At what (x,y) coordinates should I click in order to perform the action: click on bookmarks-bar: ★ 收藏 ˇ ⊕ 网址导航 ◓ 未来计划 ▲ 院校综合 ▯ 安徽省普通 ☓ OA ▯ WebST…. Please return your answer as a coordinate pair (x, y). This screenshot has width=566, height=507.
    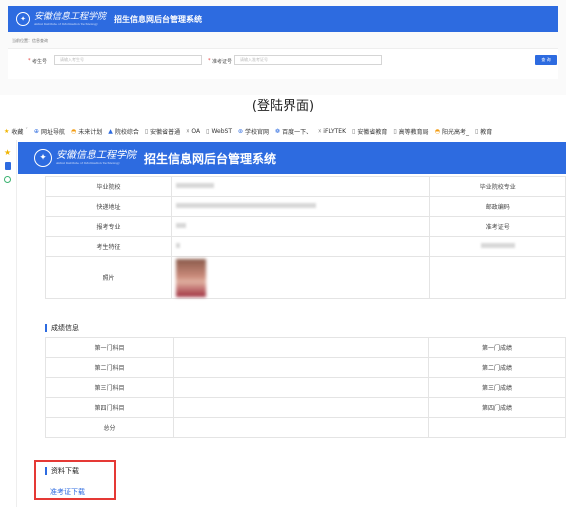
    Looking at the image, I should click on (283, 131).